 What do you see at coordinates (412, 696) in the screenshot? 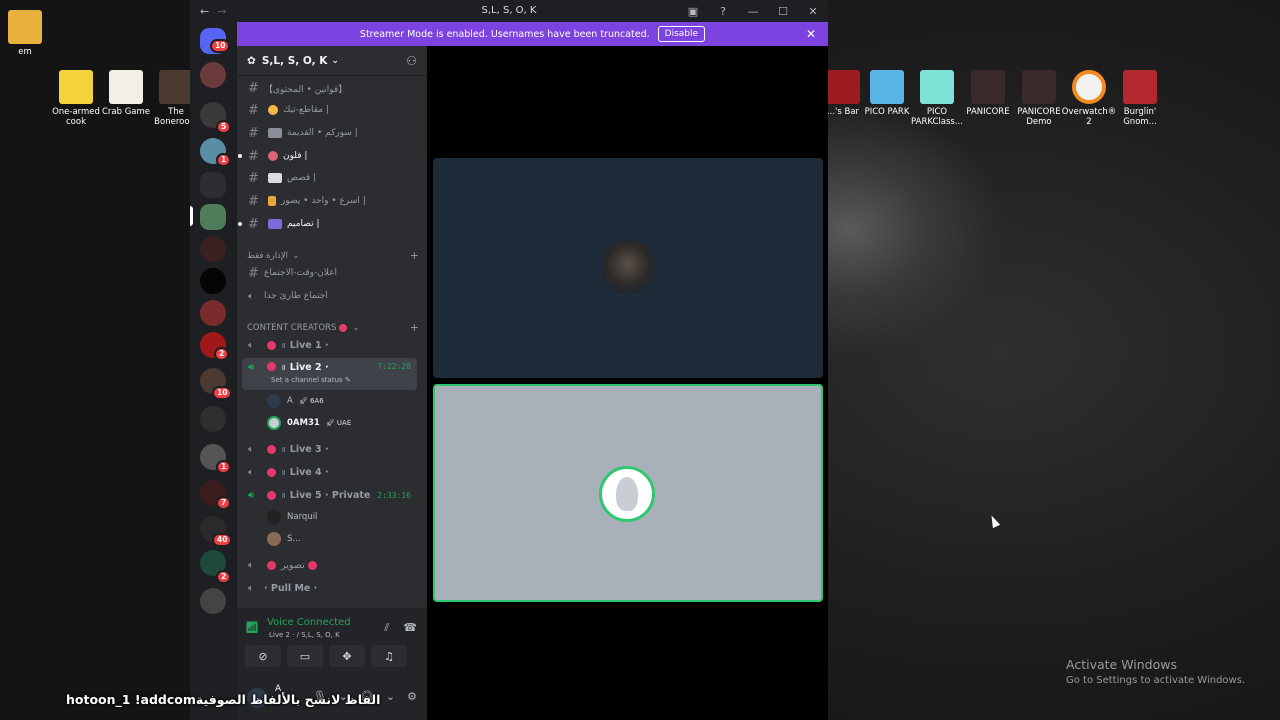
I see `gear-icon: ⚙` at bounding box center [412, 696].